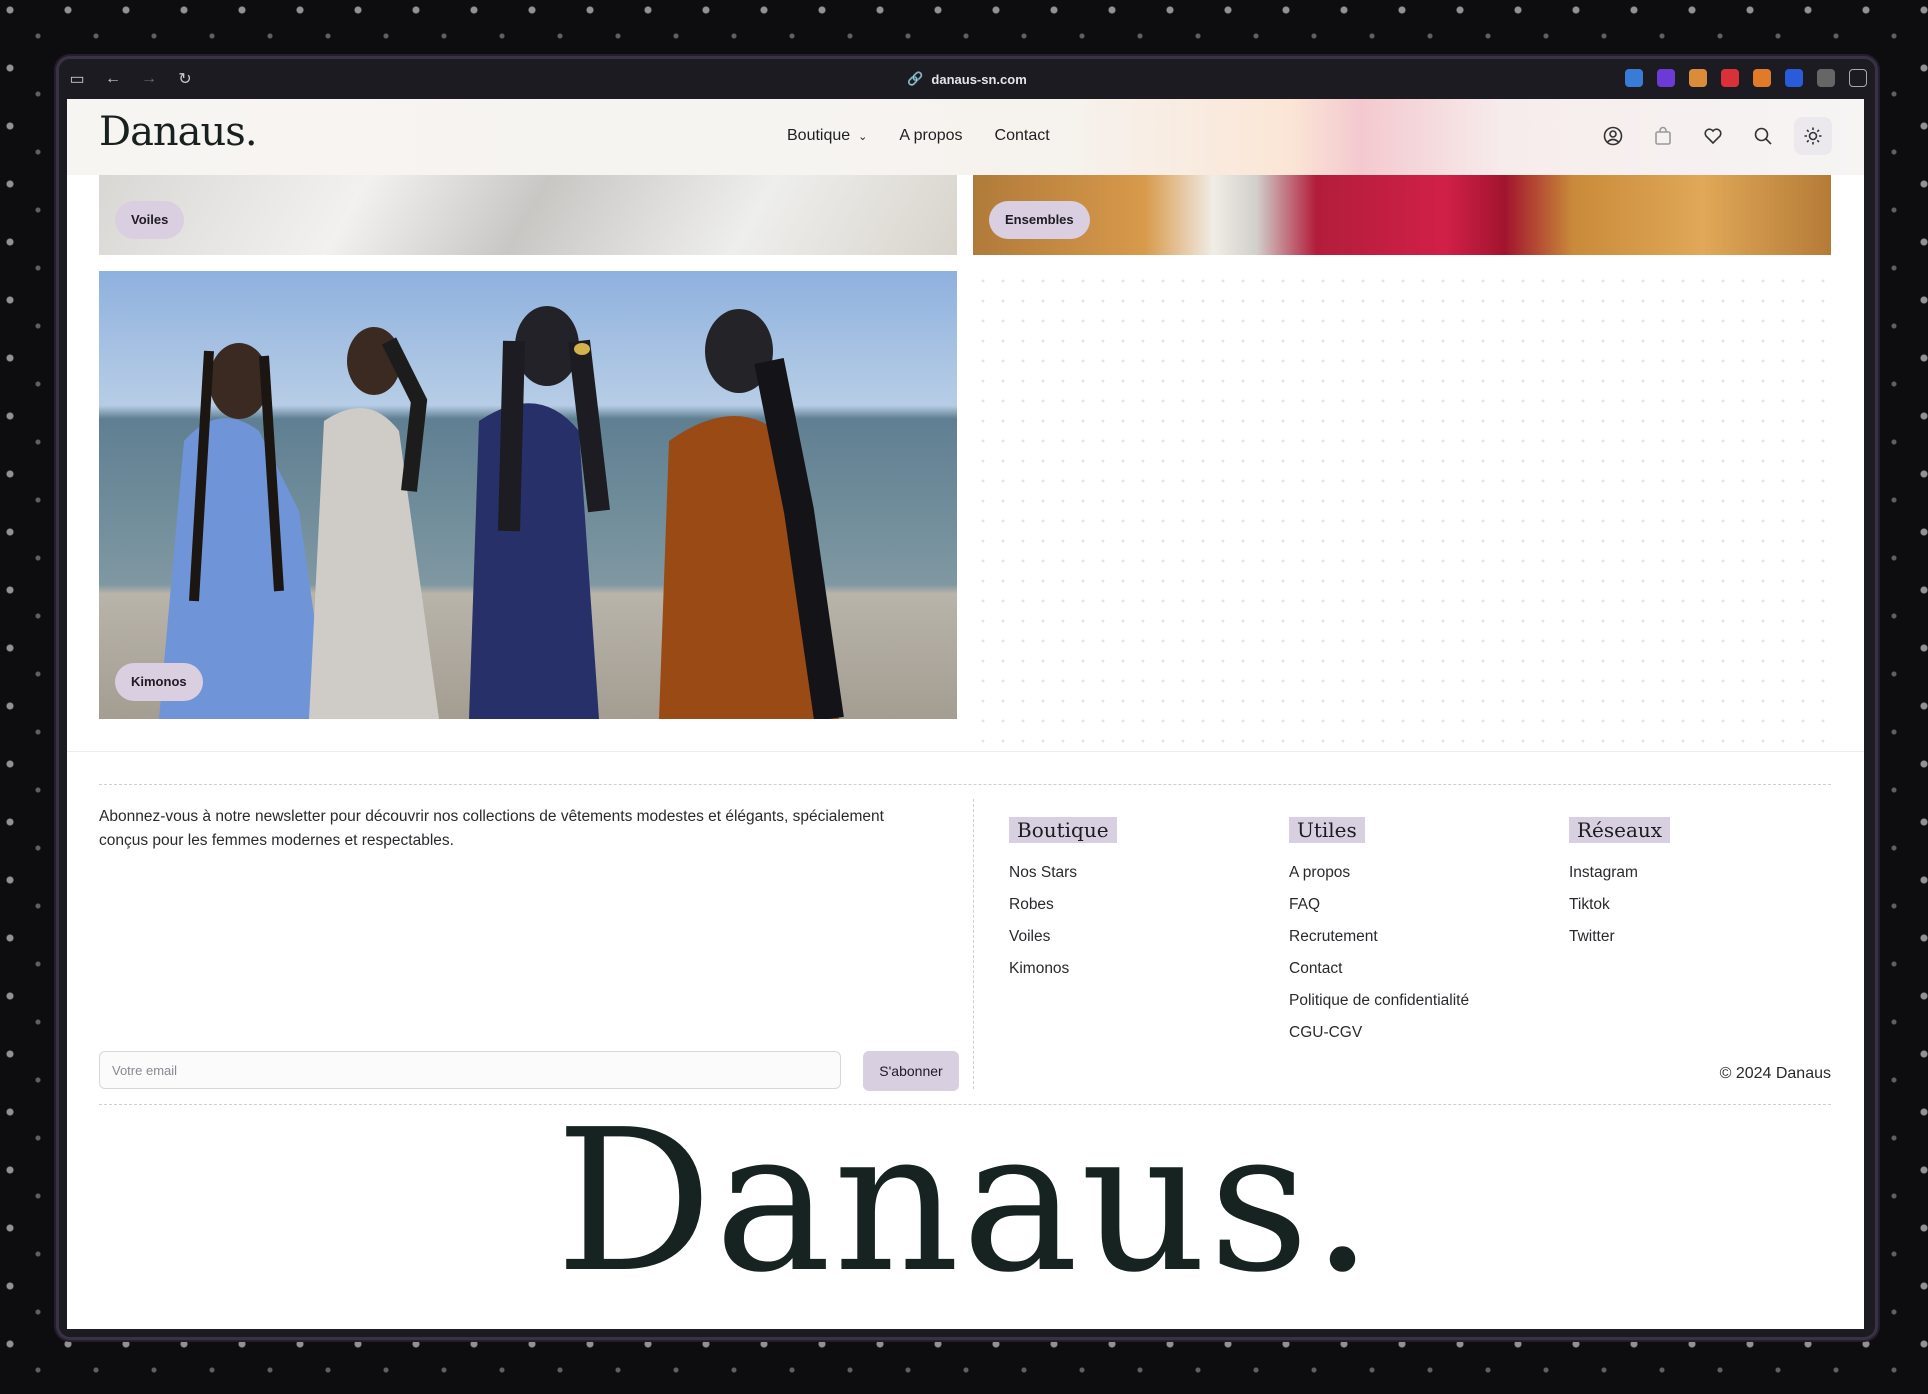 This screenshot has height=1394, width=1928. What do you see at coordinates (1663, 136) in the screenshot?
I see `bag-icon` at bounding box center [1663, 136].